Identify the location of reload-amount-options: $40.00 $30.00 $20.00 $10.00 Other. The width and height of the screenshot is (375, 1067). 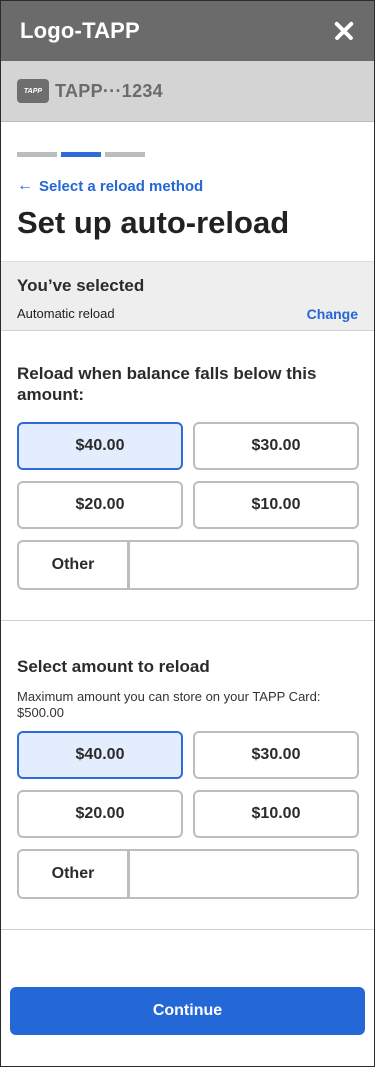
(188, 815).